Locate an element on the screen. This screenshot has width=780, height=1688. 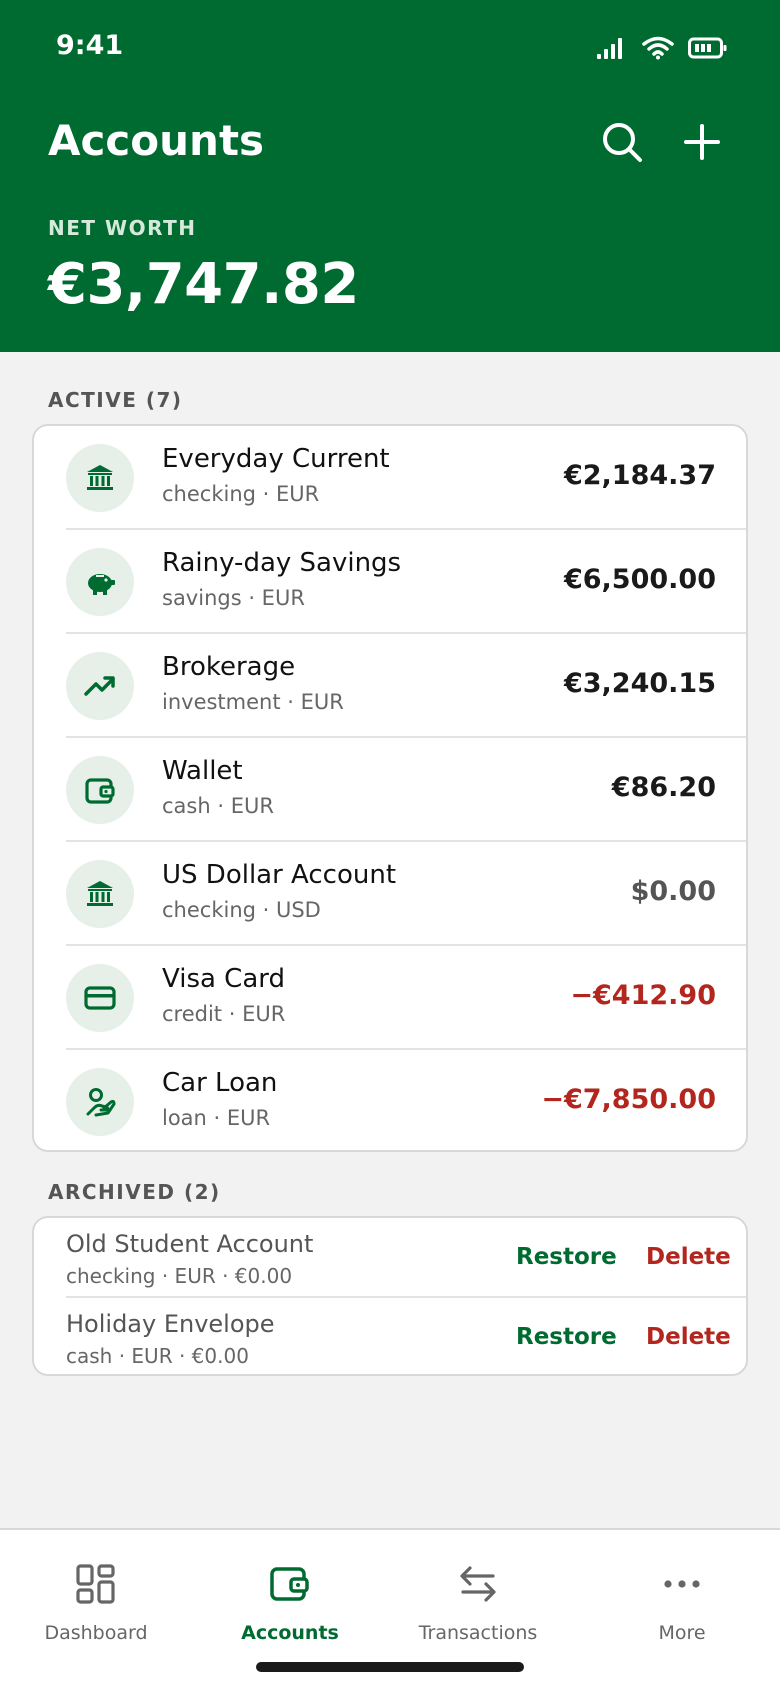
net-worth-value: €3,747.82 is located at coordinates (203, 284).